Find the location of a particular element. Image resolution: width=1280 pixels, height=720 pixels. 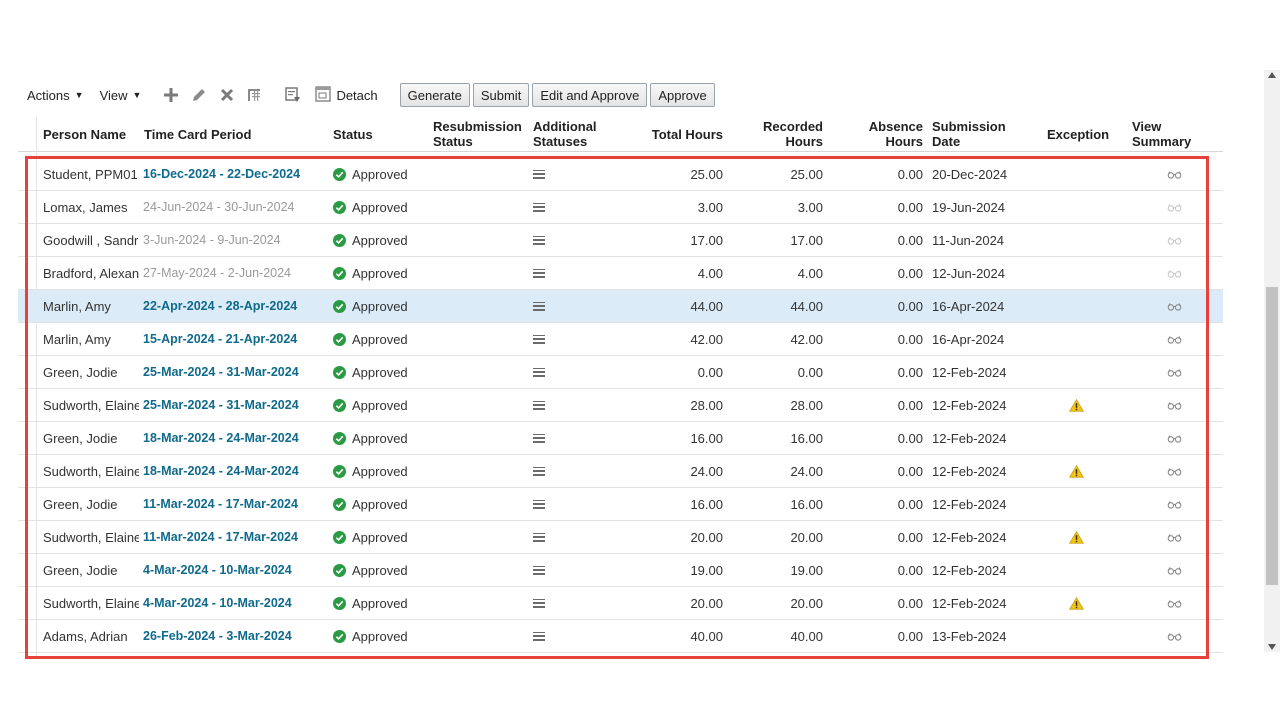

time-card-period-link: 16-Dec-2024 - 22-Dec-2024 is located at coordinates (221, 174).